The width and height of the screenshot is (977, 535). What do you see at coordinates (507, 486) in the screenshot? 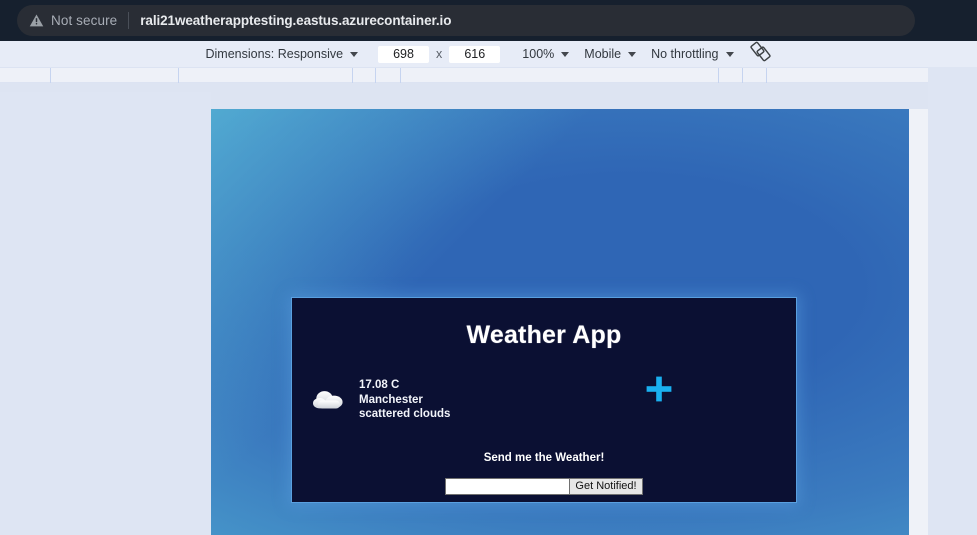
I see `email-field` at bounding box center [507, 486].